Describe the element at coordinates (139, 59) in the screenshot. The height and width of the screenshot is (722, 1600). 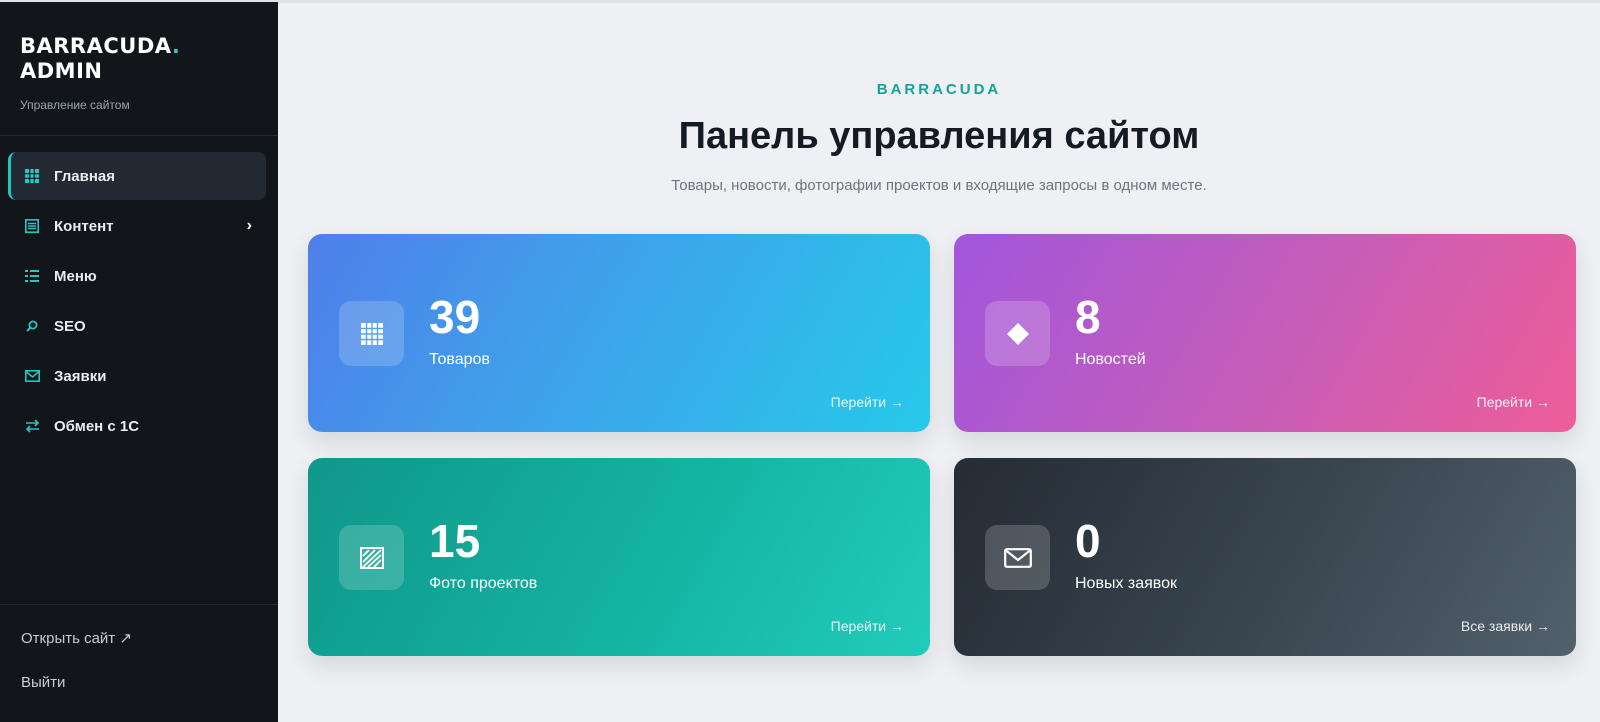
I see `brand-logo: BARRACUDA. ADMIN` at that location.